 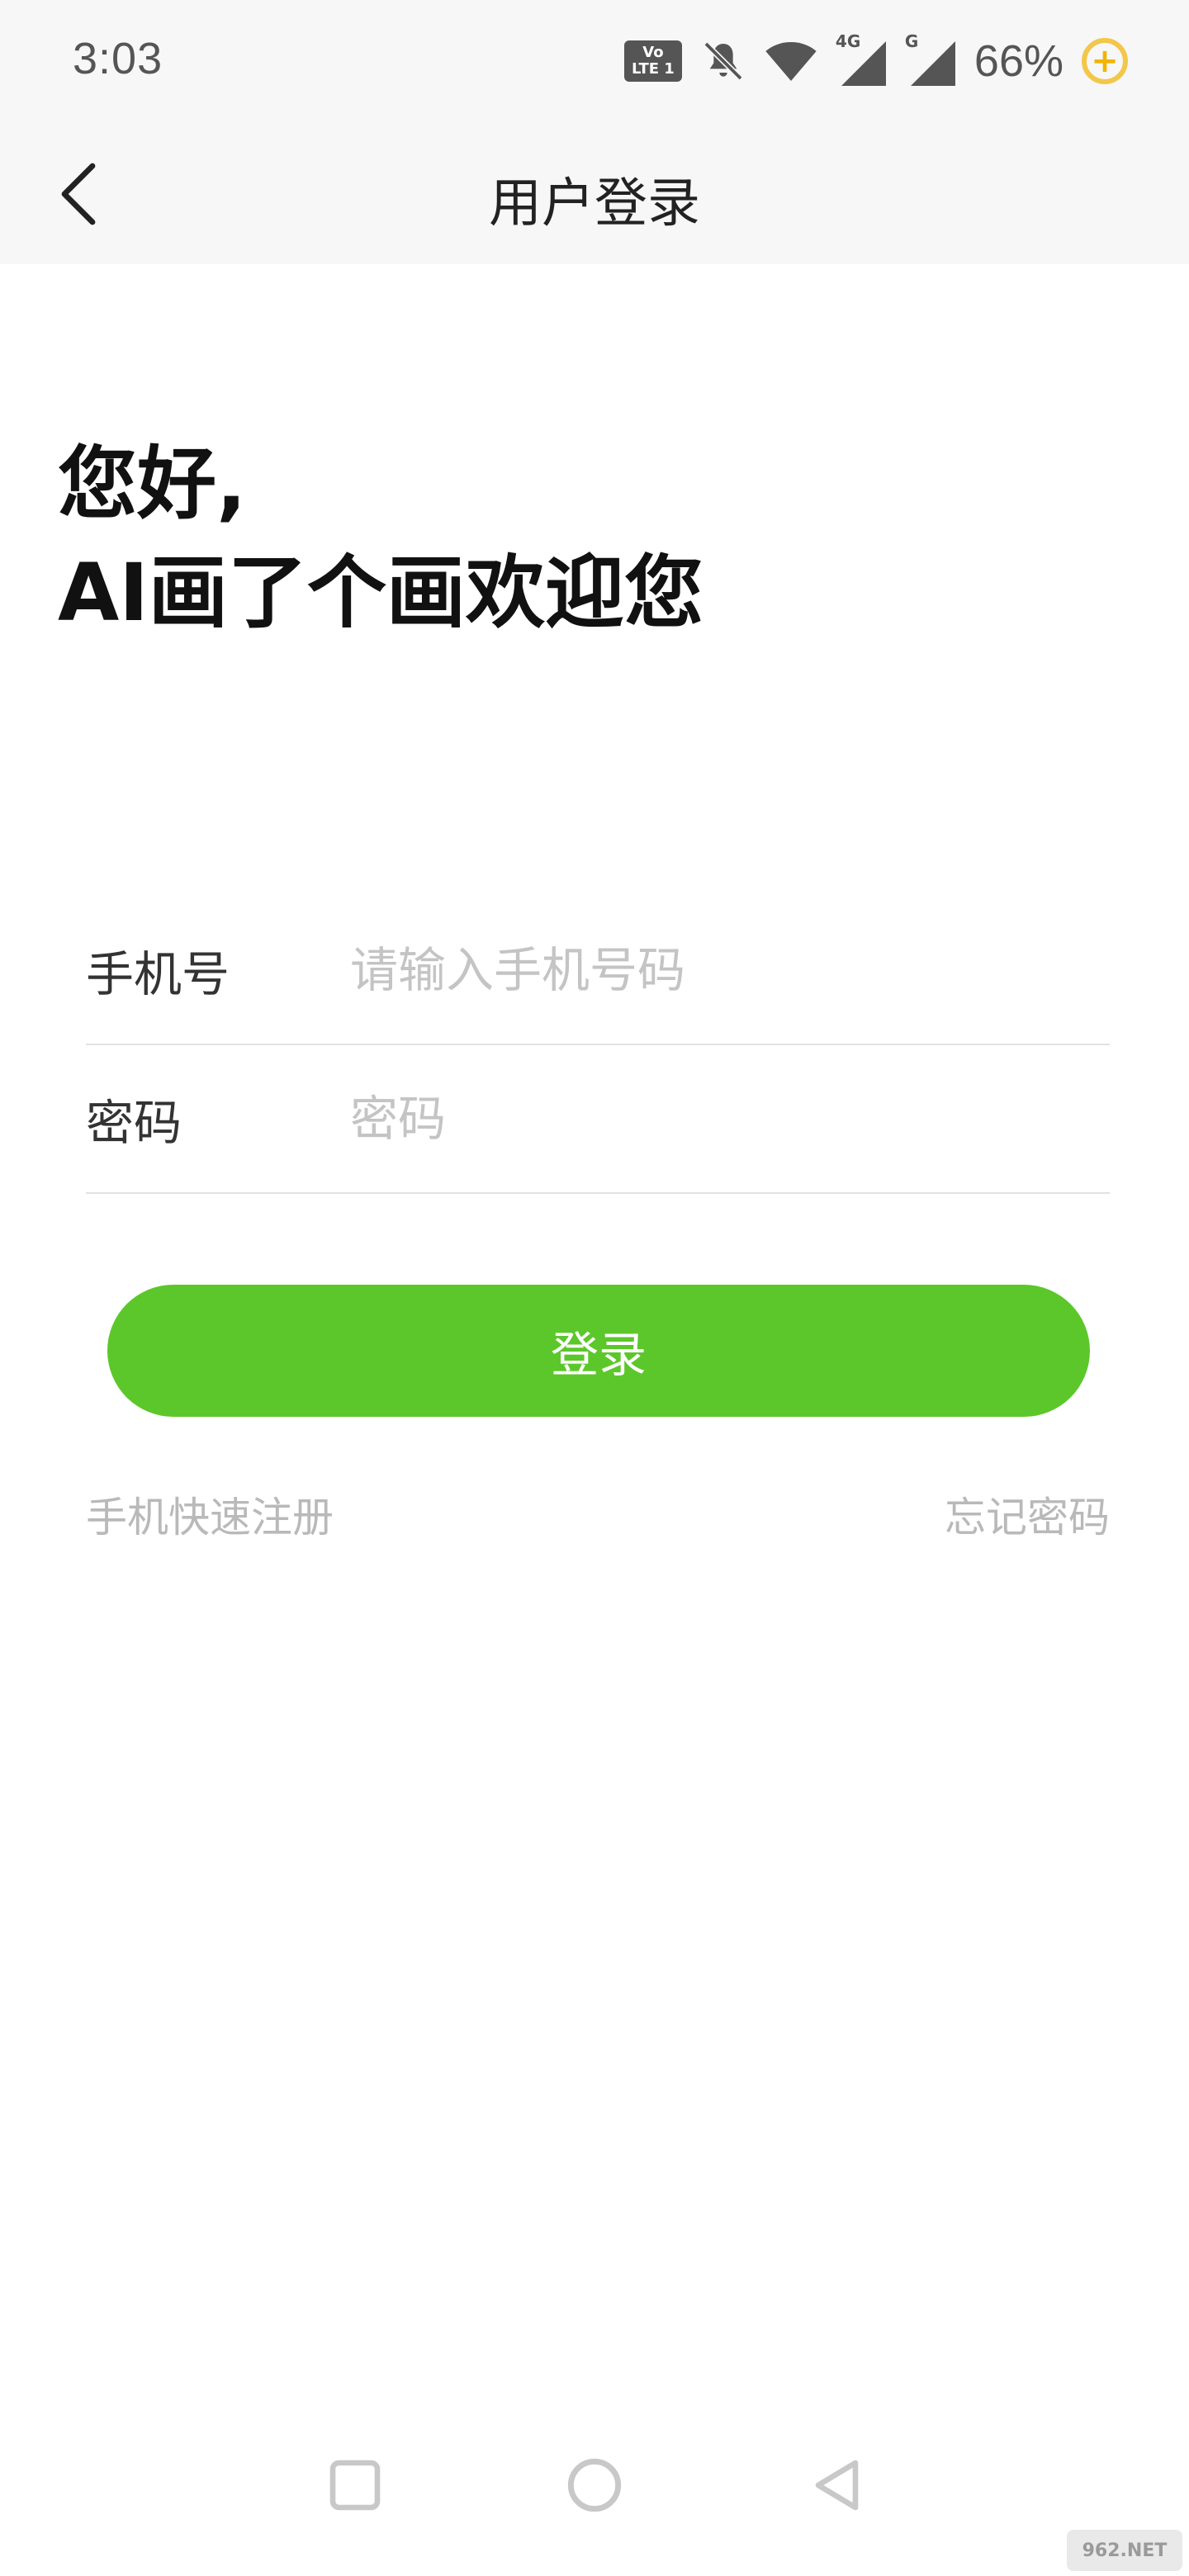 I want to click on battery-saver-icon: +, so click(x=1105, y=61).